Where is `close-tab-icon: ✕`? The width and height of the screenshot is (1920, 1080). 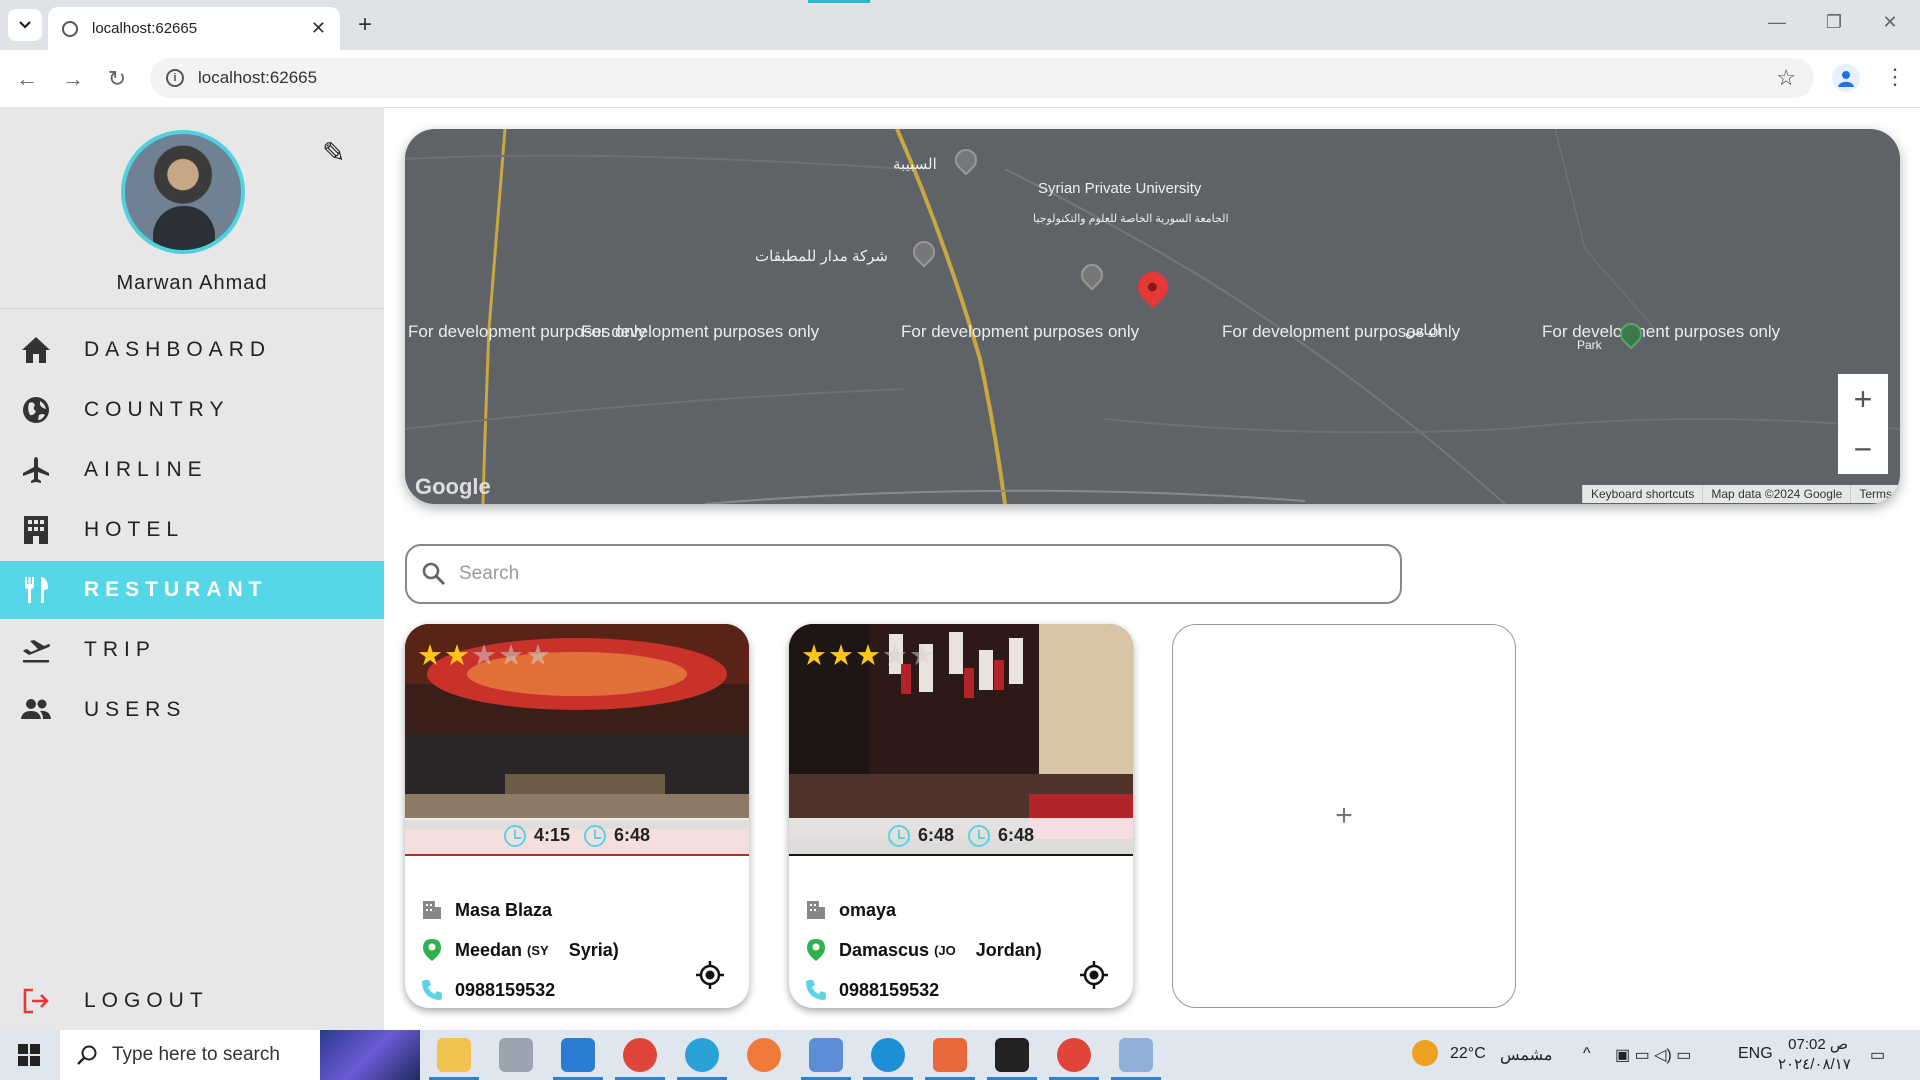
close-tab-icon: ✕ is located at coordinates (318, 28).